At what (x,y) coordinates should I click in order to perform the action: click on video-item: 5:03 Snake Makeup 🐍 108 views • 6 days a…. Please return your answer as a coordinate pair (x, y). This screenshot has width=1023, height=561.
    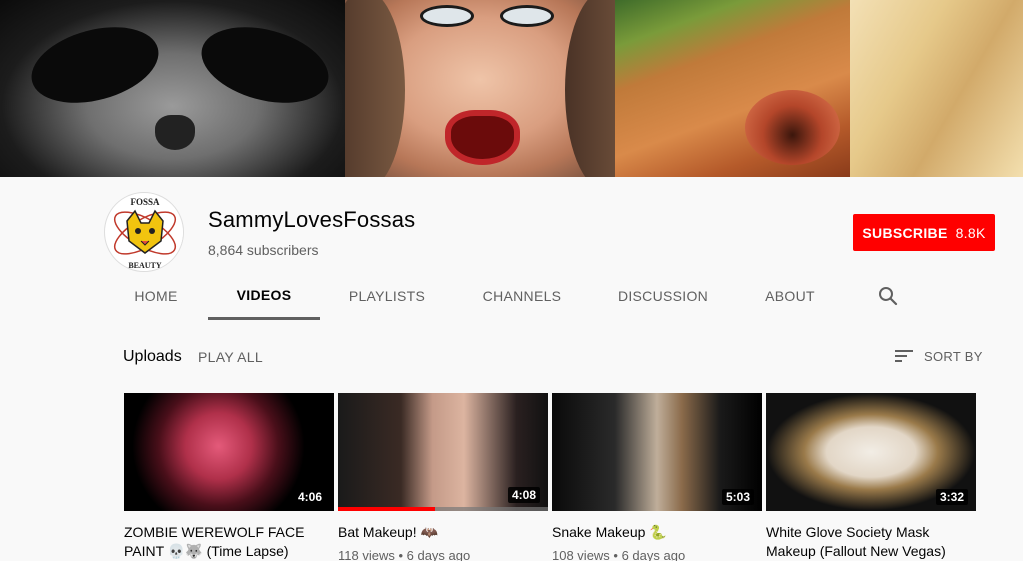
    Looking at the image, I should click on (657, 477).